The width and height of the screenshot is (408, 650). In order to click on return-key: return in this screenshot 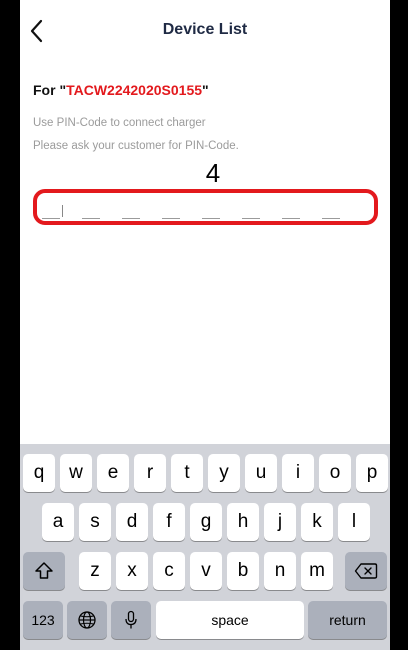, I will do `click(347, 620)`.